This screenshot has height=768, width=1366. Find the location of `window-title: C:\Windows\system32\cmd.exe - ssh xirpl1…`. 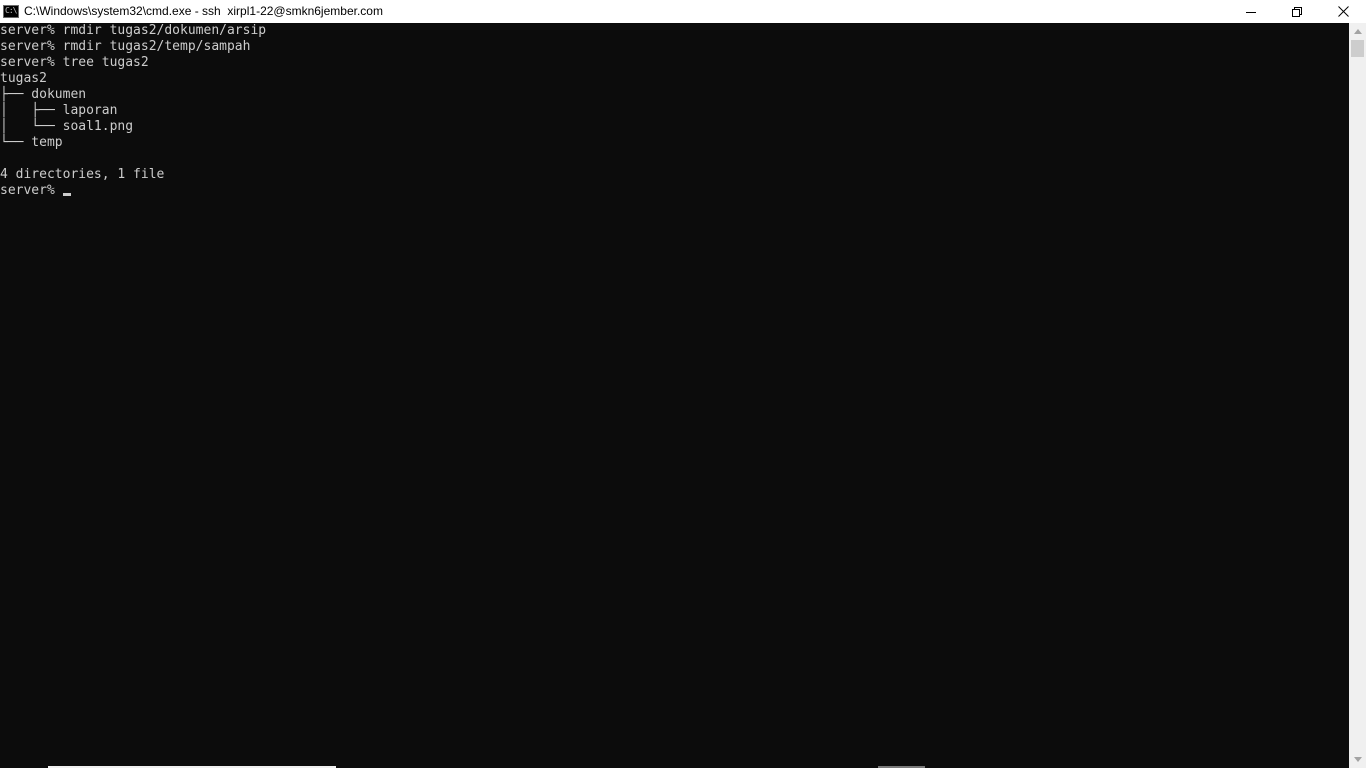

window-title: C:\Windows\system32\cmd.exe - ssh xirpl1… is located at coordinates (203, 11).